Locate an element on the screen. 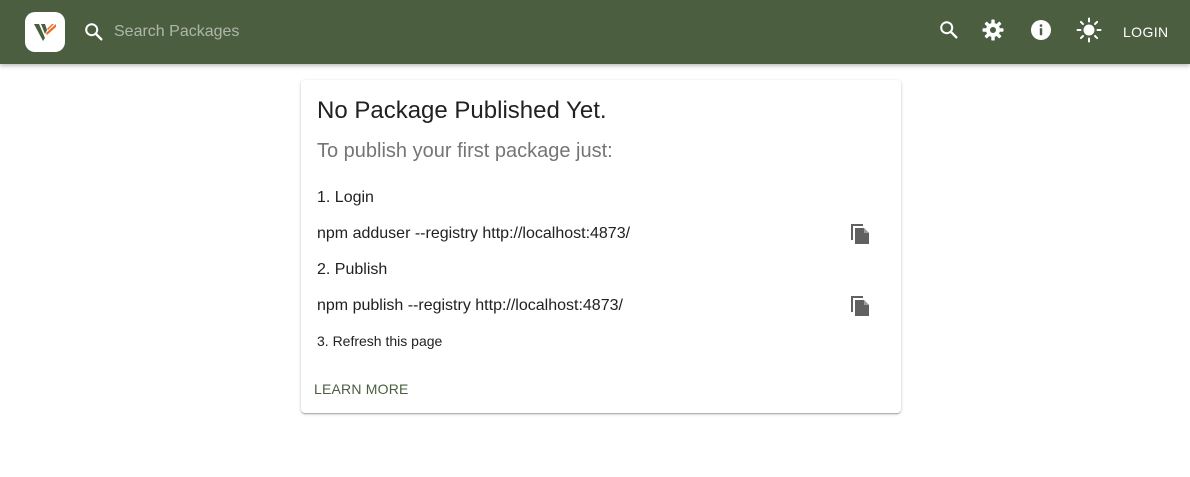  step-refresh-label: 3. Refresh this page is located at coordinates (380, 341).